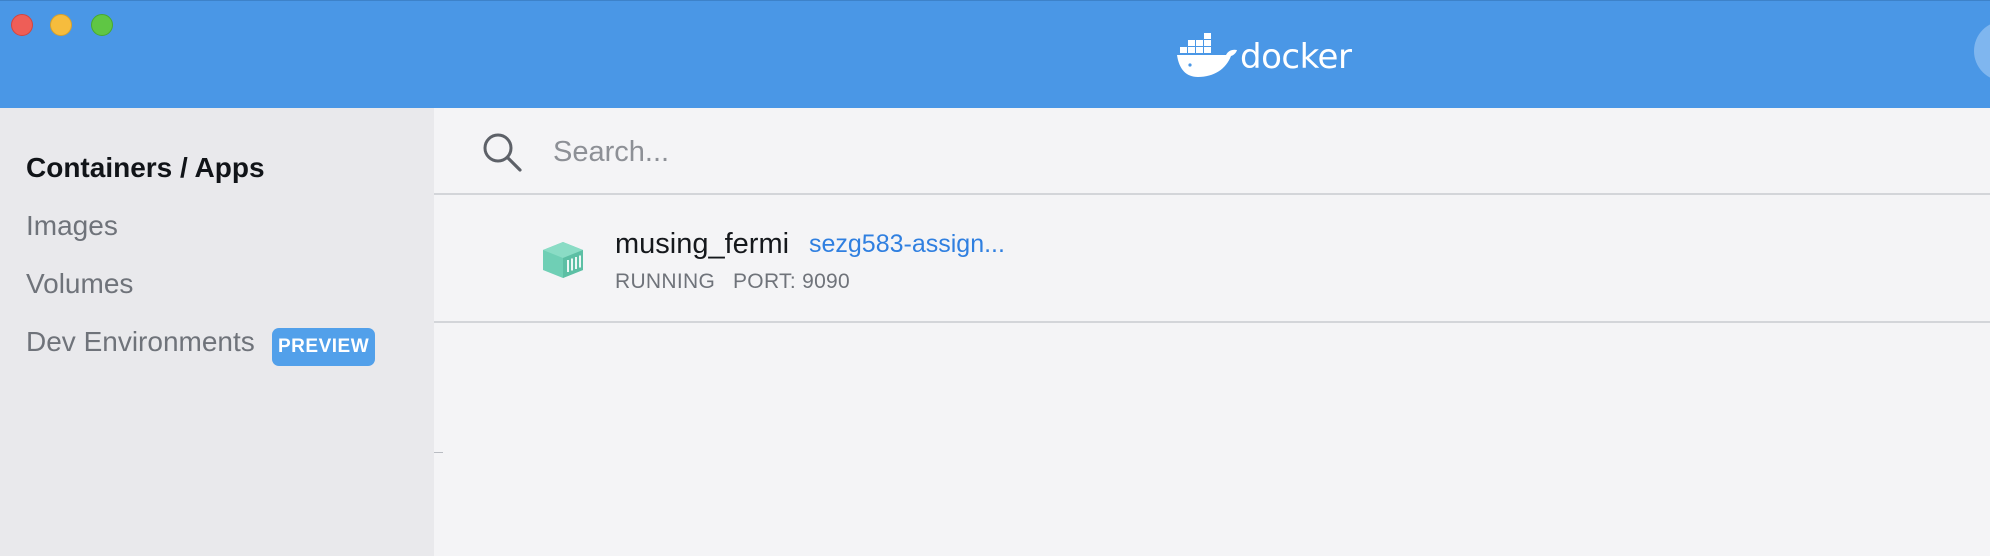  What do you see at coordinates (324, 347) in the screenshot?
I see `preview-badge: PREVIEW` at bounding box center [324, 347].